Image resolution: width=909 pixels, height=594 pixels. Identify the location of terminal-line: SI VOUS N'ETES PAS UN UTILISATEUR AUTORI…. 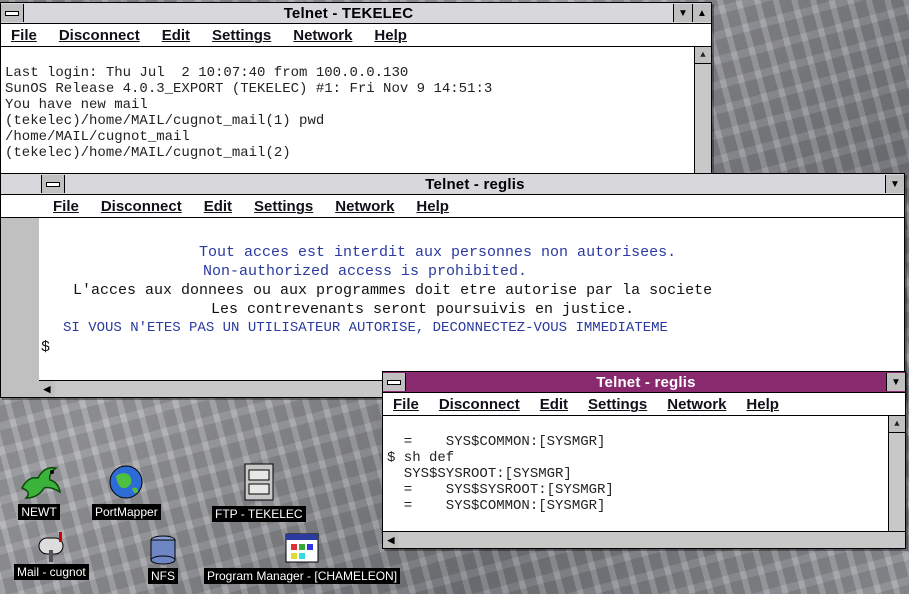
(365, 328).